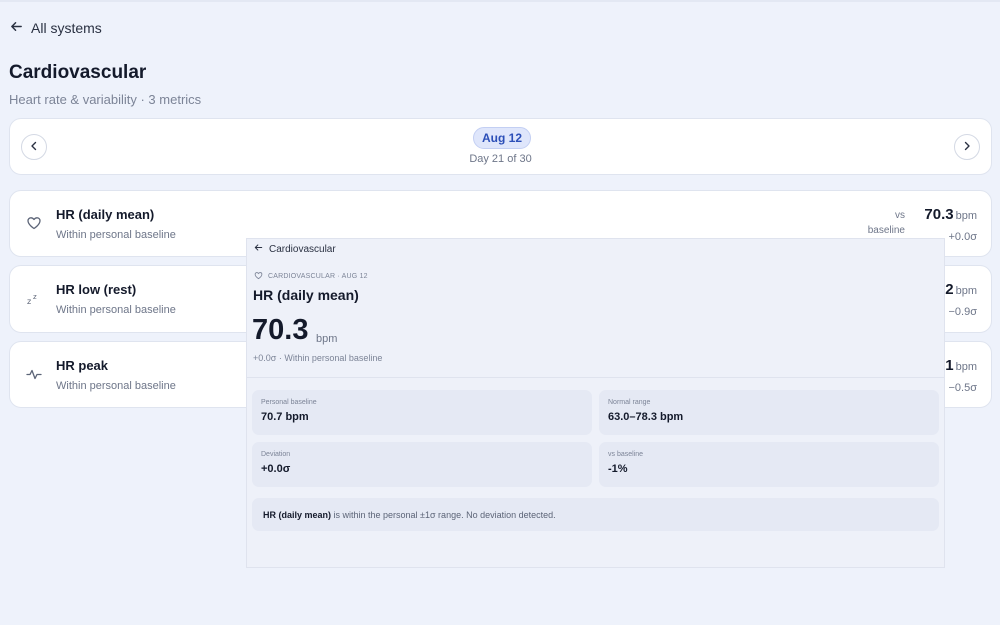 This screenshot has width=1000, height=625. Describe the element at coordinates (302, 249) in the screenshot. I see `back-label: Cardiovascular` at that location.